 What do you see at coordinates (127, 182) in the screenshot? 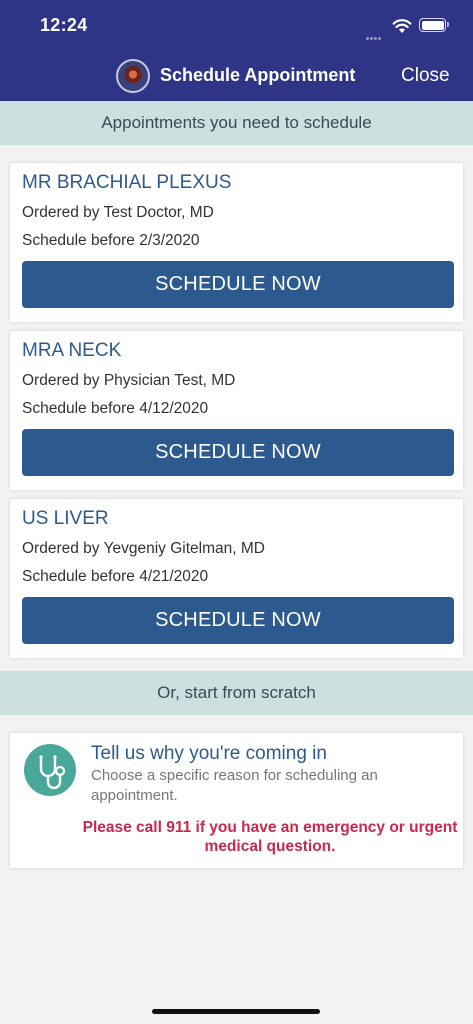
I see `appointment-name: MR BRACHIAL PLEXUS` at bounding box center [127, 182].